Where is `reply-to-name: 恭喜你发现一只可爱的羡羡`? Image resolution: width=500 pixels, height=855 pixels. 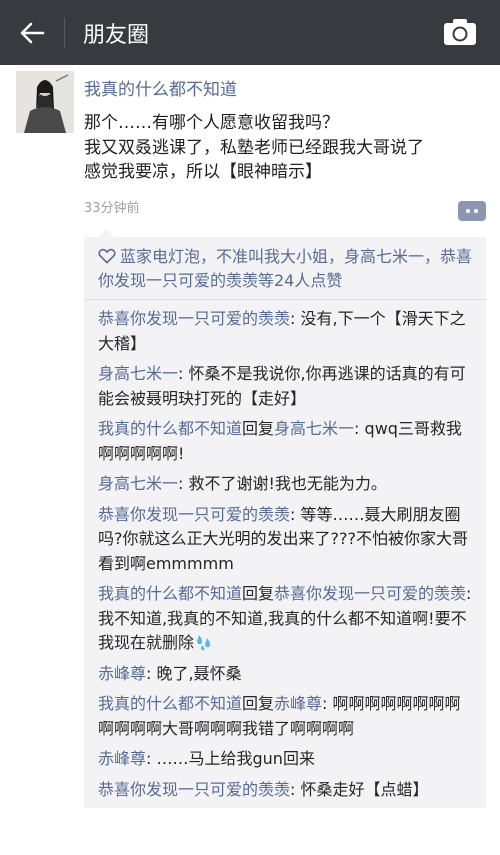 reply-to-name: 恭喜你发现一只可爱的羡羡 is located at coordinates (370, 593).